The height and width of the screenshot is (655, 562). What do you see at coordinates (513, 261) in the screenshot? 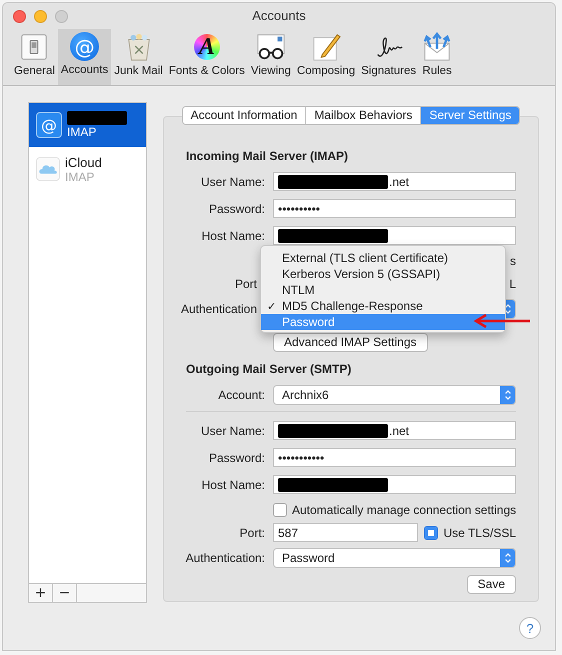
I see `partial-label: s` at bounding box center [513, 261].